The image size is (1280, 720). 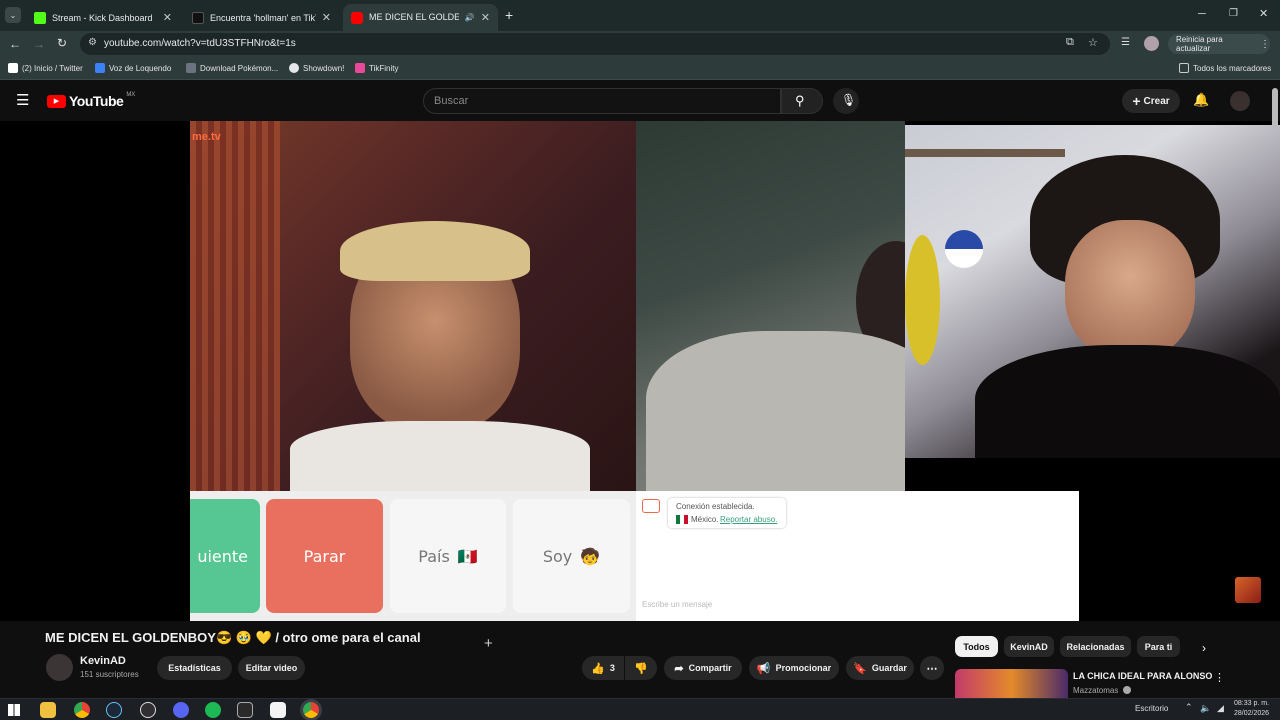 What do you see at coordinates (880, 668) in the screenshot?
I see `save-button: 🔖 Guardar` at bounding box center [880, 668].